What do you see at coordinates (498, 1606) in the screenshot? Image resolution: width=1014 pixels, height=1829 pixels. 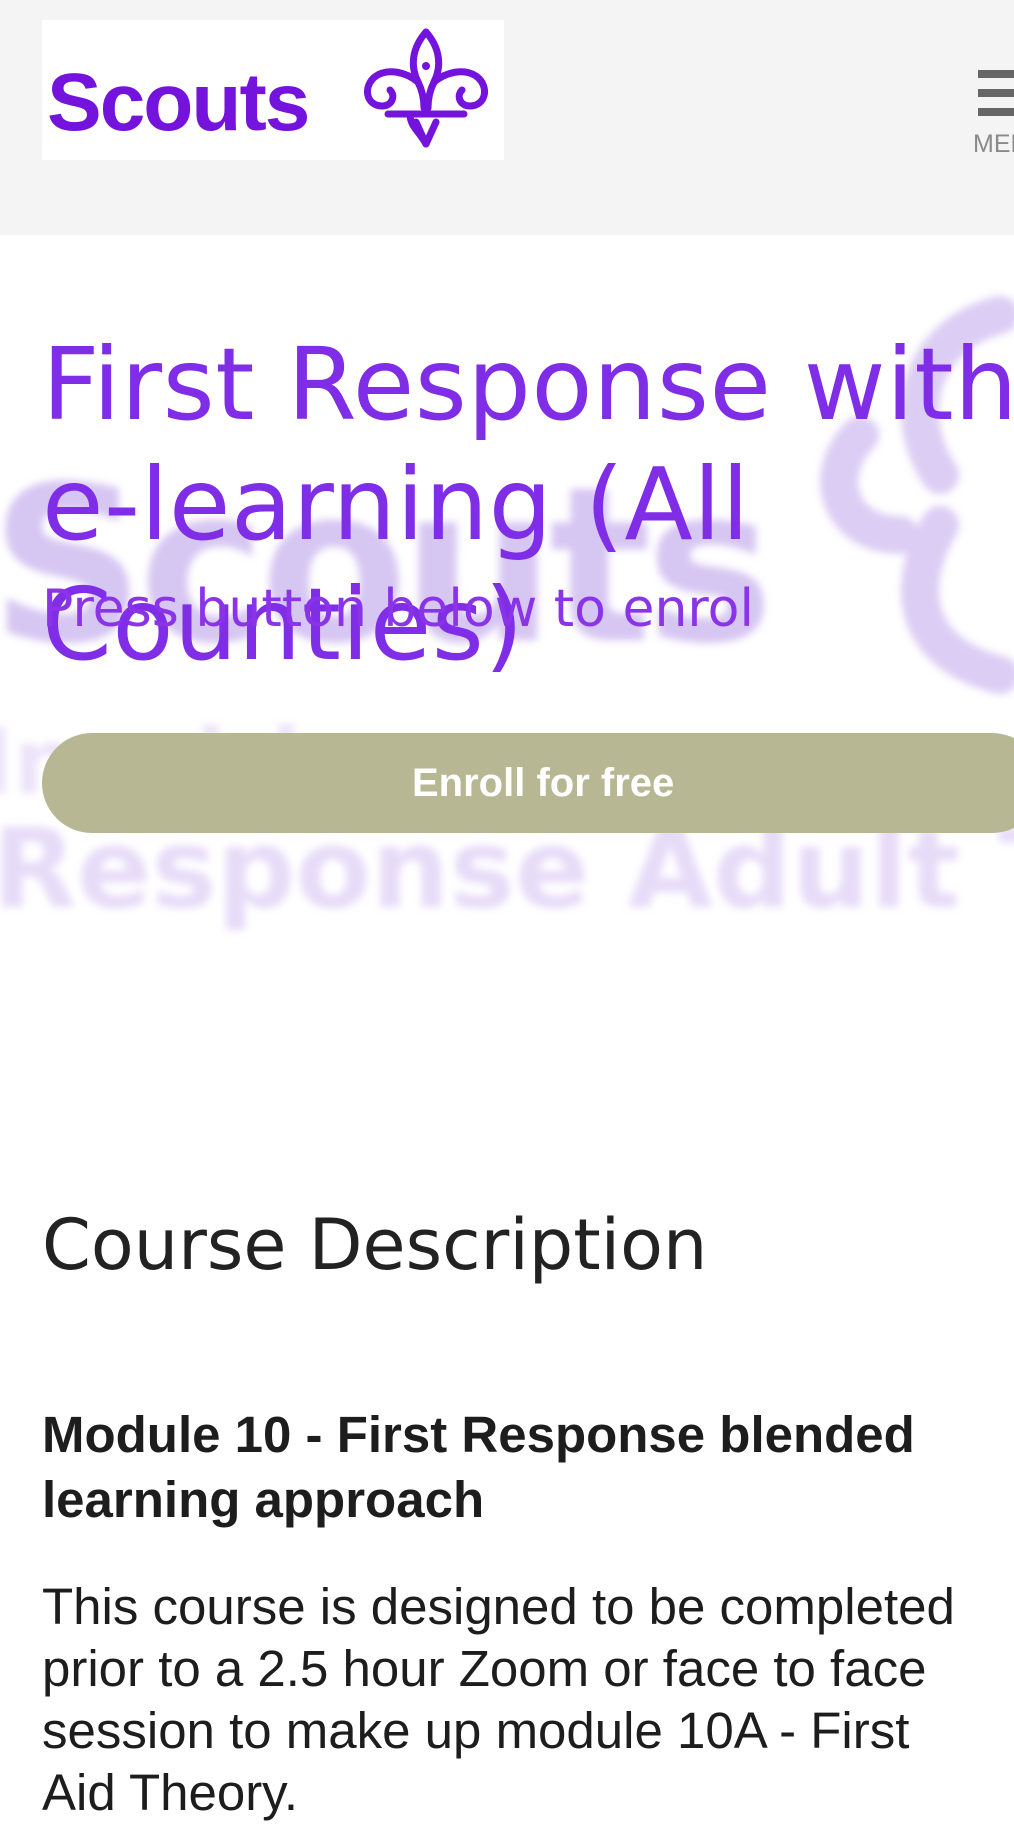 I see `description-line: This course is designed to be completed` at bounding box center [498, 1606].